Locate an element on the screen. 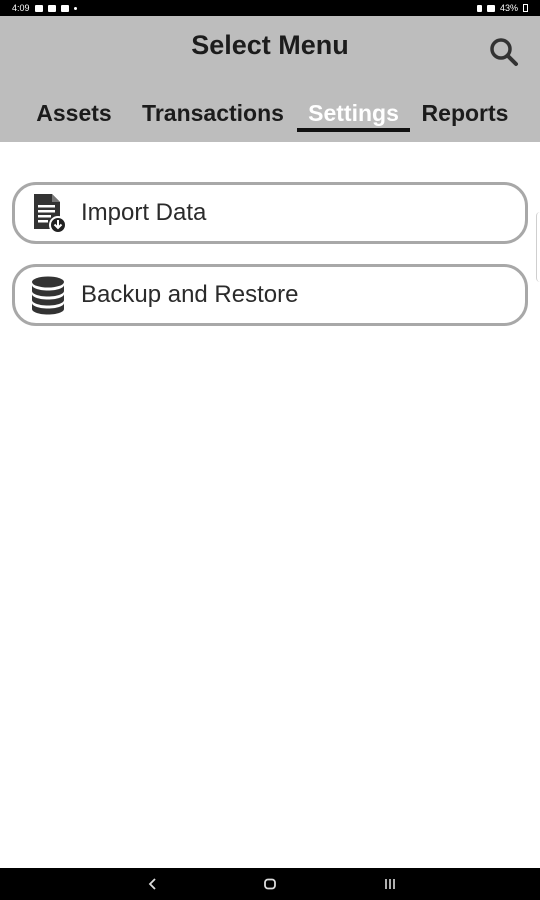 The height and width of the screenshot is (900, 540). recents-icon is located at coordinates (390, 884).